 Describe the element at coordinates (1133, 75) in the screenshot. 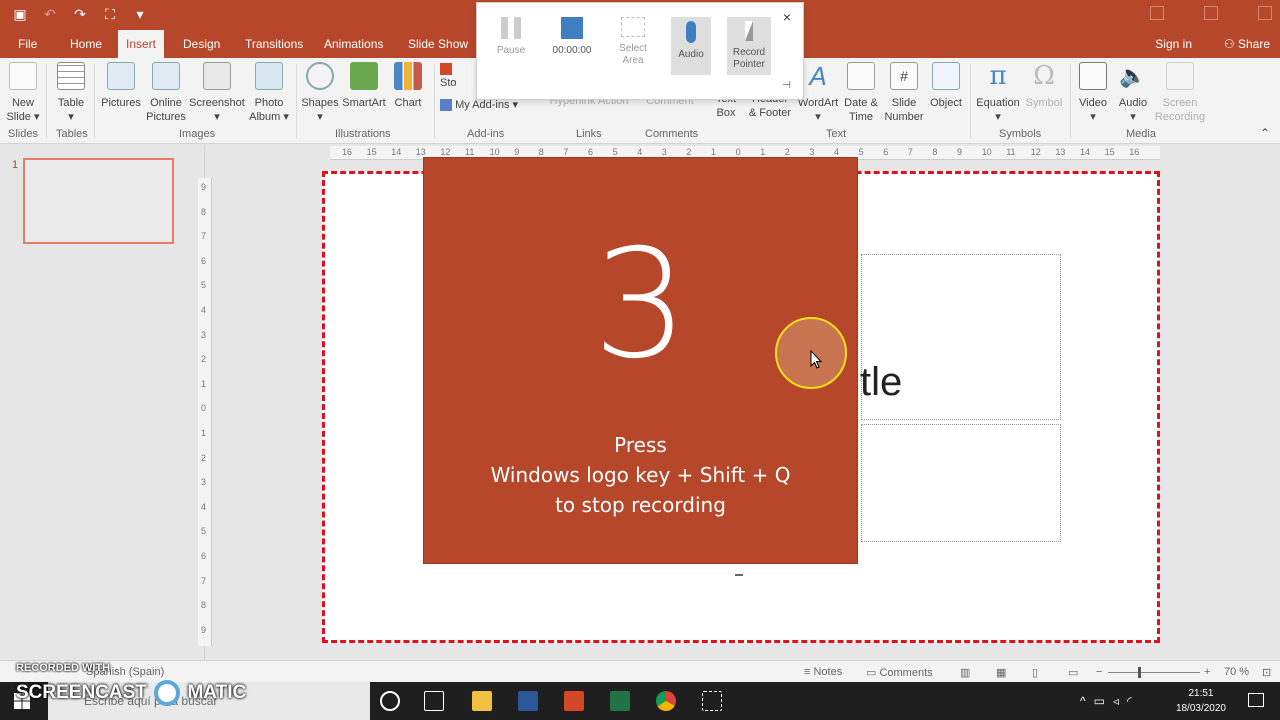

I see `speaker-icon: 🔈` at that location.